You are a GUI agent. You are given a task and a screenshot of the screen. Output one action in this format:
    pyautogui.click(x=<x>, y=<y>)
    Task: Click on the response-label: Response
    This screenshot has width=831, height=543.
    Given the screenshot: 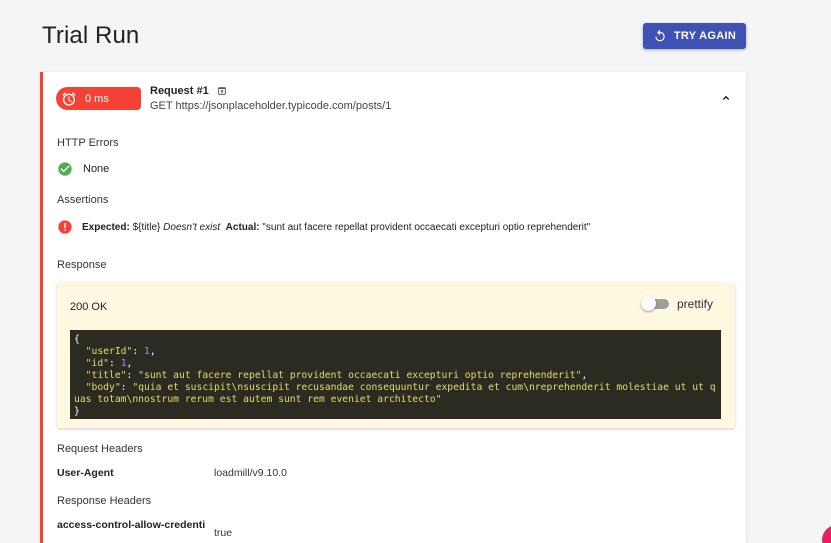 What is the action you would take?
    pyautogui.click(x=82, y=265)
    